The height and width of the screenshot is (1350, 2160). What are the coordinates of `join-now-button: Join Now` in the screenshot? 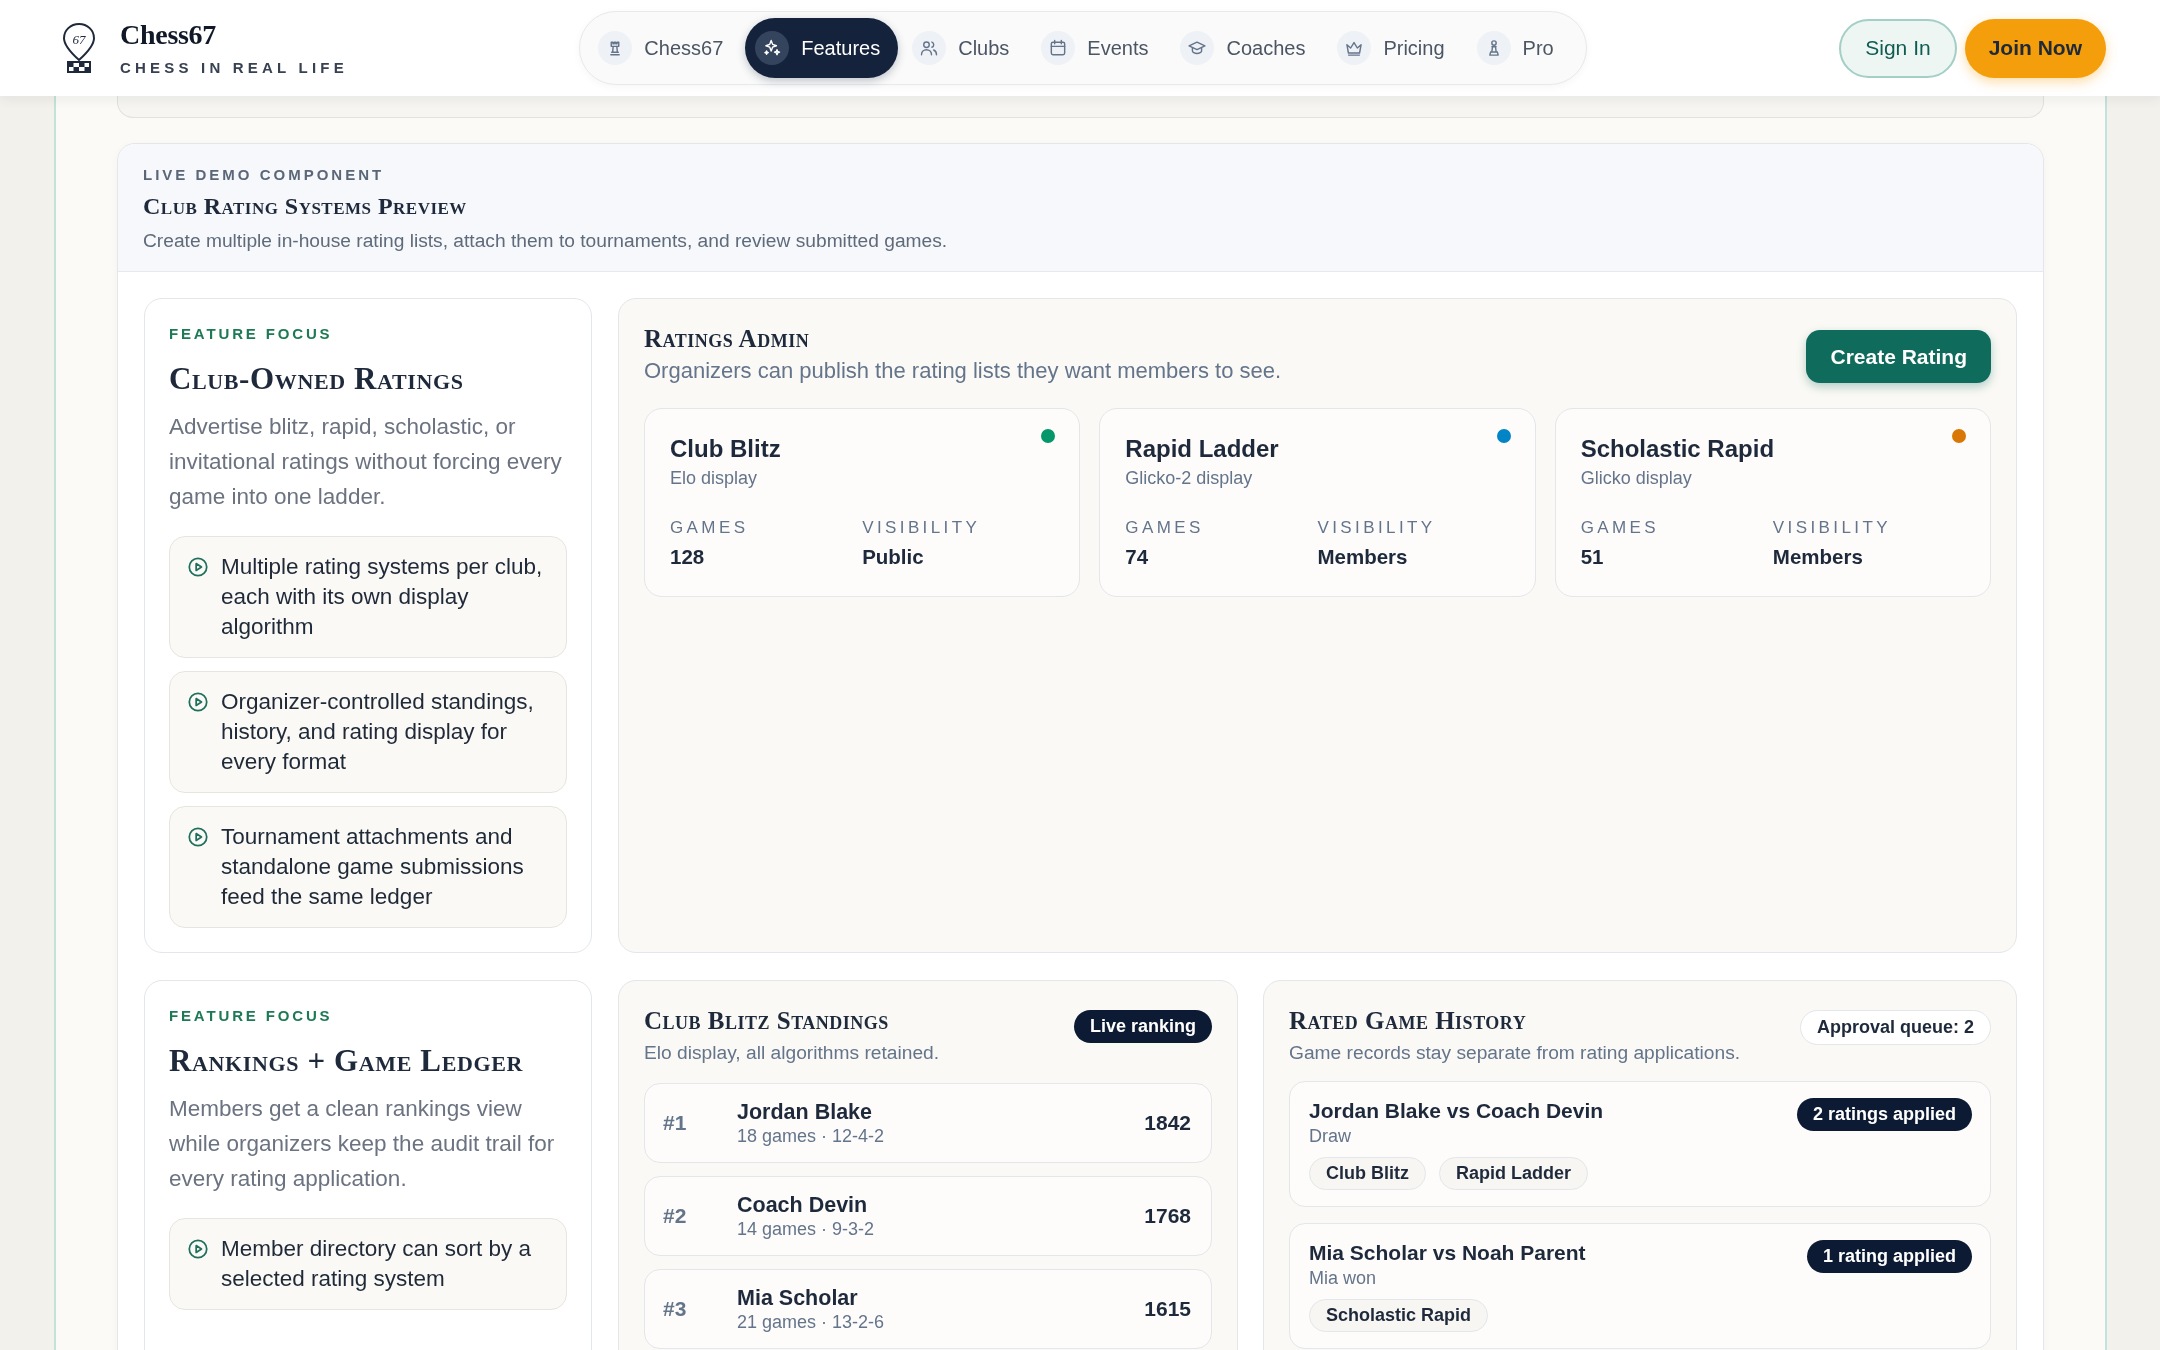 It's located at (2035, 48).